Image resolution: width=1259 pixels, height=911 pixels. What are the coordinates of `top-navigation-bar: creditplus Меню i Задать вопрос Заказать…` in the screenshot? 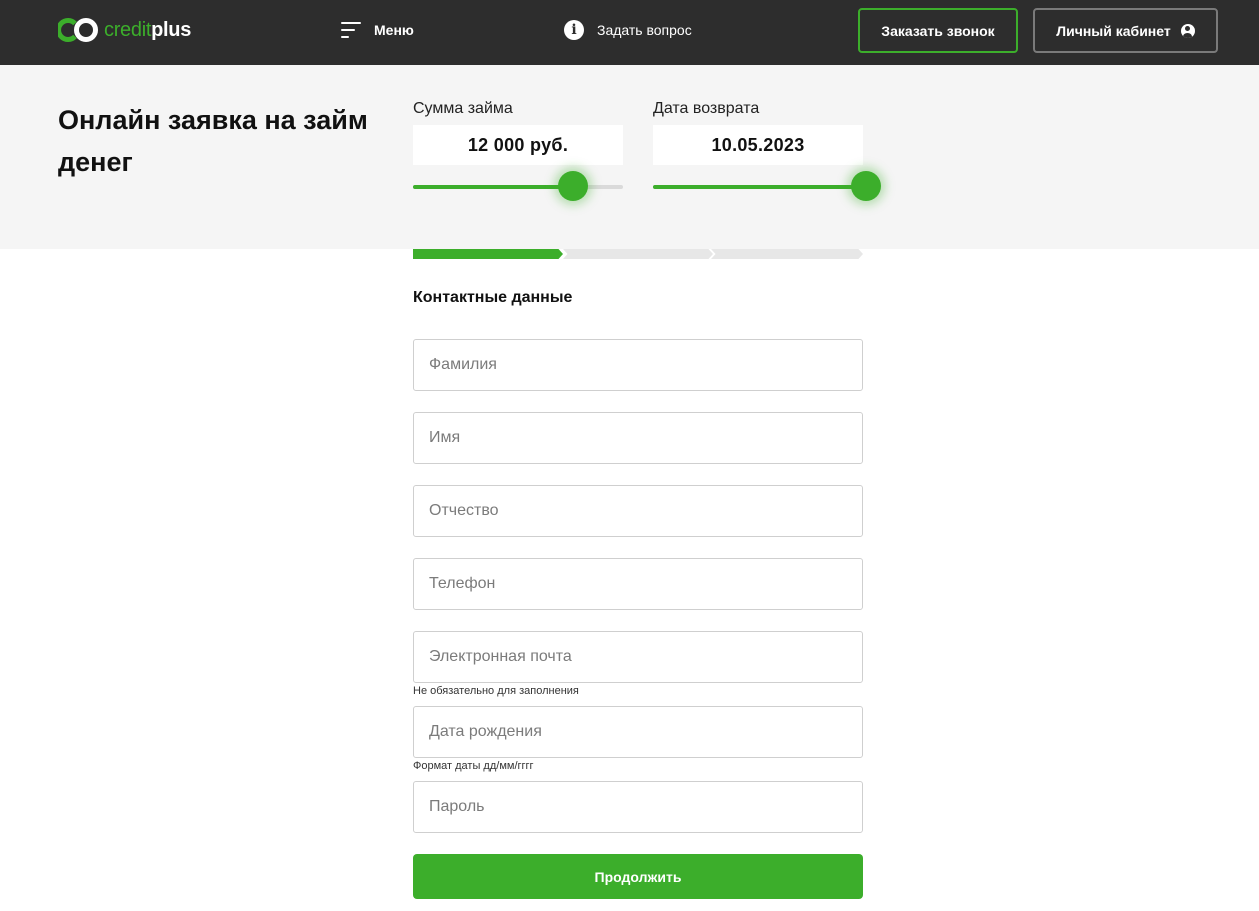 It's located at (629, 32).